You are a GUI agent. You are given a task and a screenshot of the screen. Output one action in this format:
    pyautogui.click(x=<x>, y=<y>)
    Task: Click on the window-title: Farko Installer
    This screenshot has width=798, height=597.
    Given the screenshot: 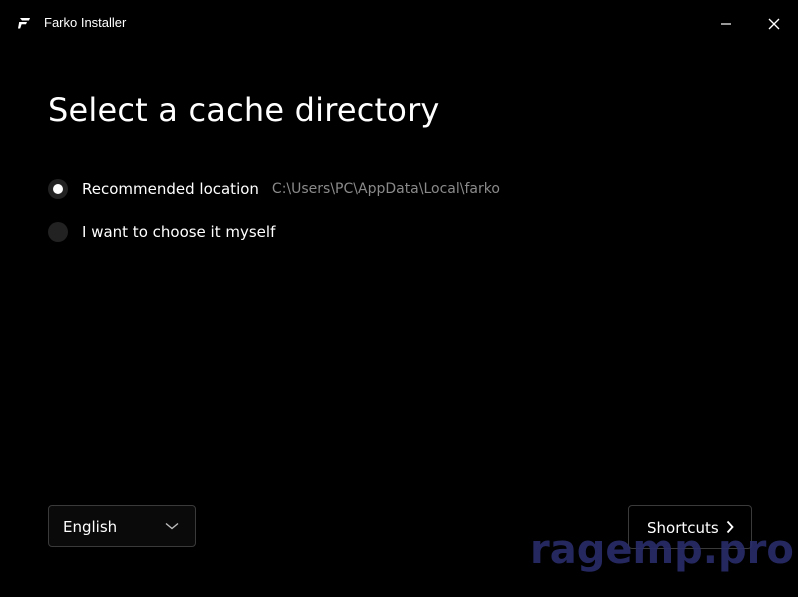 What is the action you would take?
    pyautogui.click(x=85, y=22)
    